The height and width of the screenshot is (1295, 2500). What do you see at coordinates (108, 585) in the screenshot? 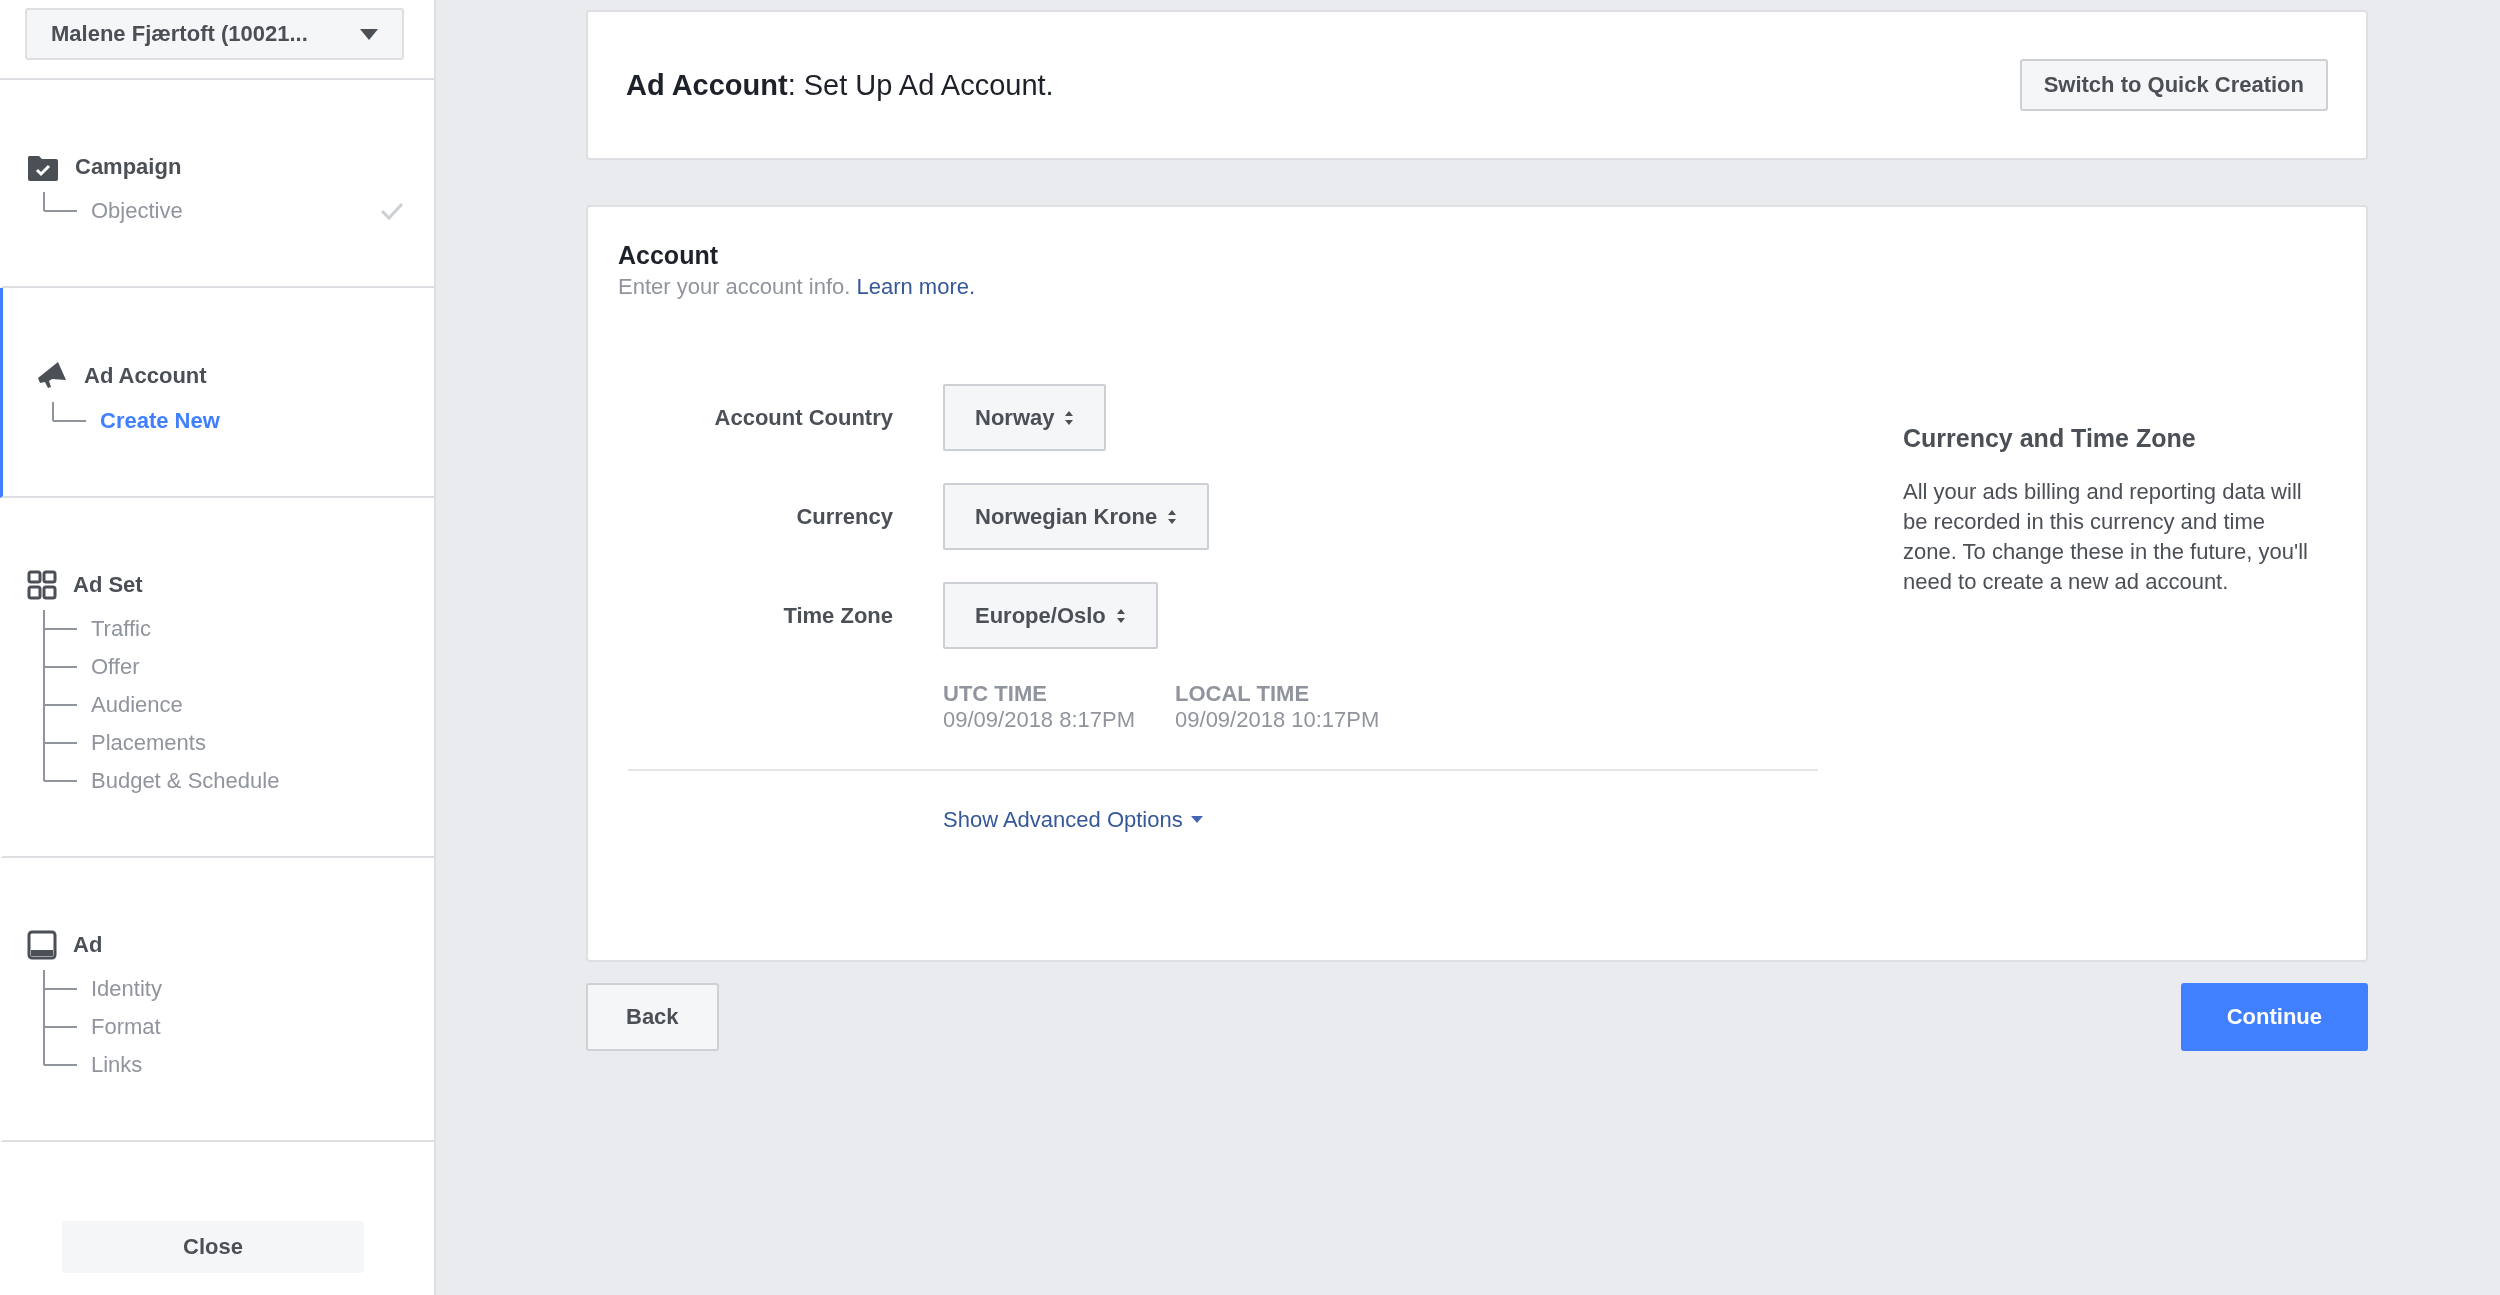
I see `section-title: Ad Set` at bounding box center [108, 585].